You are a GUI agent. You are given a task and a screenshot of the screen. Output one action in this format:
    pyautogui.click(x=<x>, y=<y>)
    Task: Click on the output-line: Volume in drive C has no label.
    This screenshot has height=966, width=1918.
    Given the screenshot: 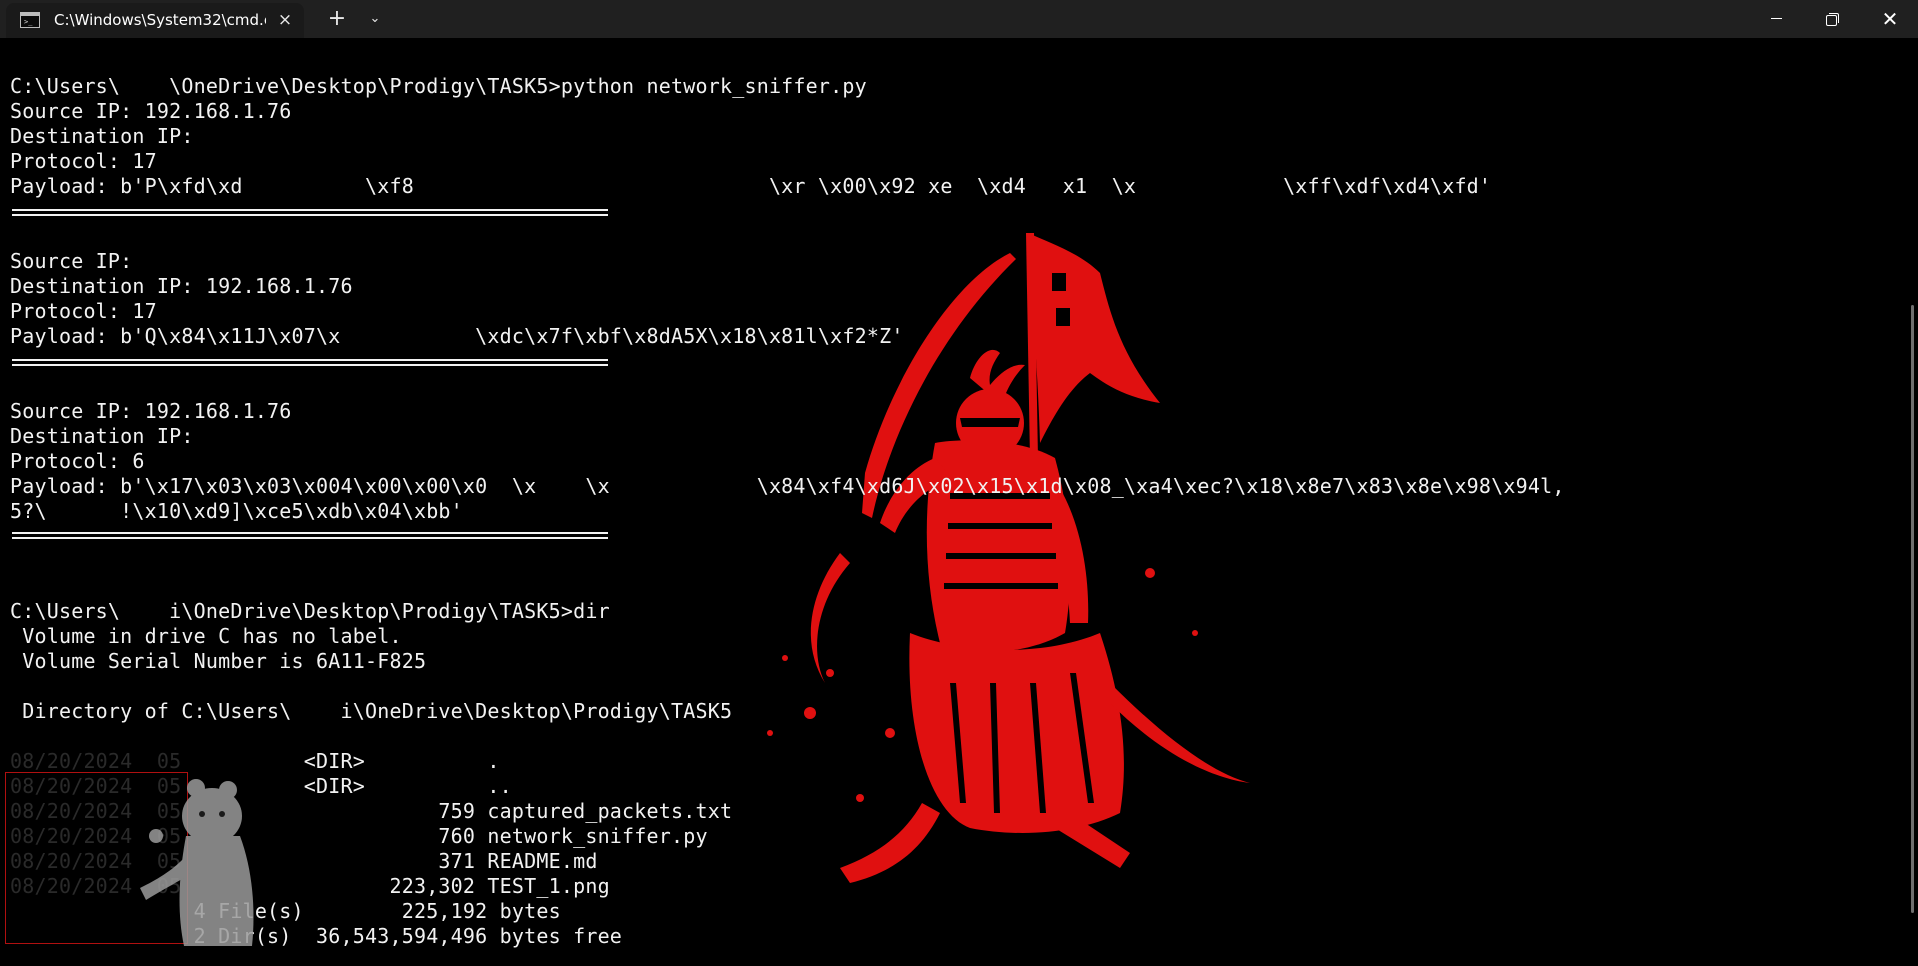 What is the action you would take?
    pyautogui.click(x=206, y=636)
    